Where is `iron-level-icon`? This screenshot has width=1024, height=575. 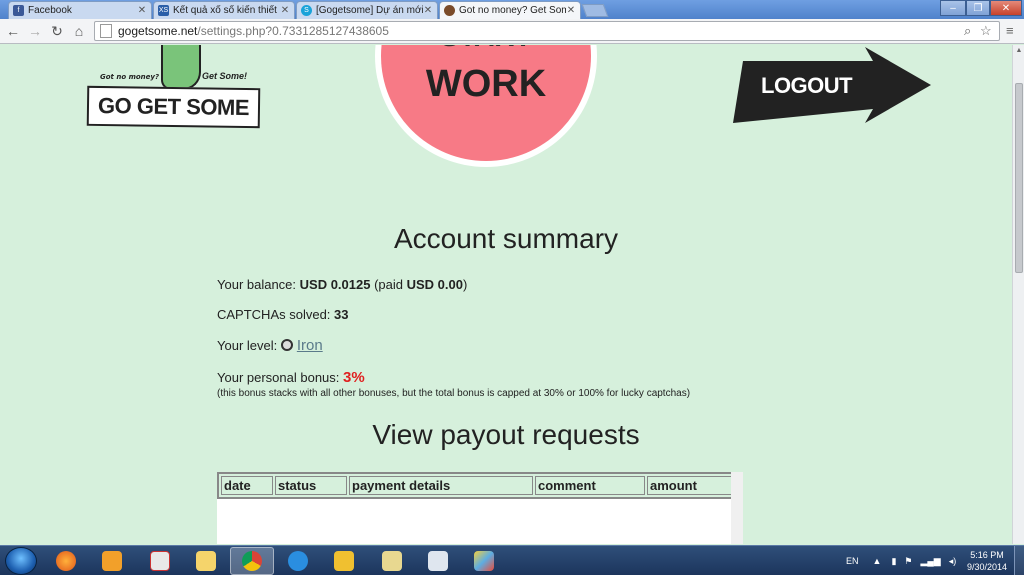 iron-level-icon is located at coordinates (286, 345).